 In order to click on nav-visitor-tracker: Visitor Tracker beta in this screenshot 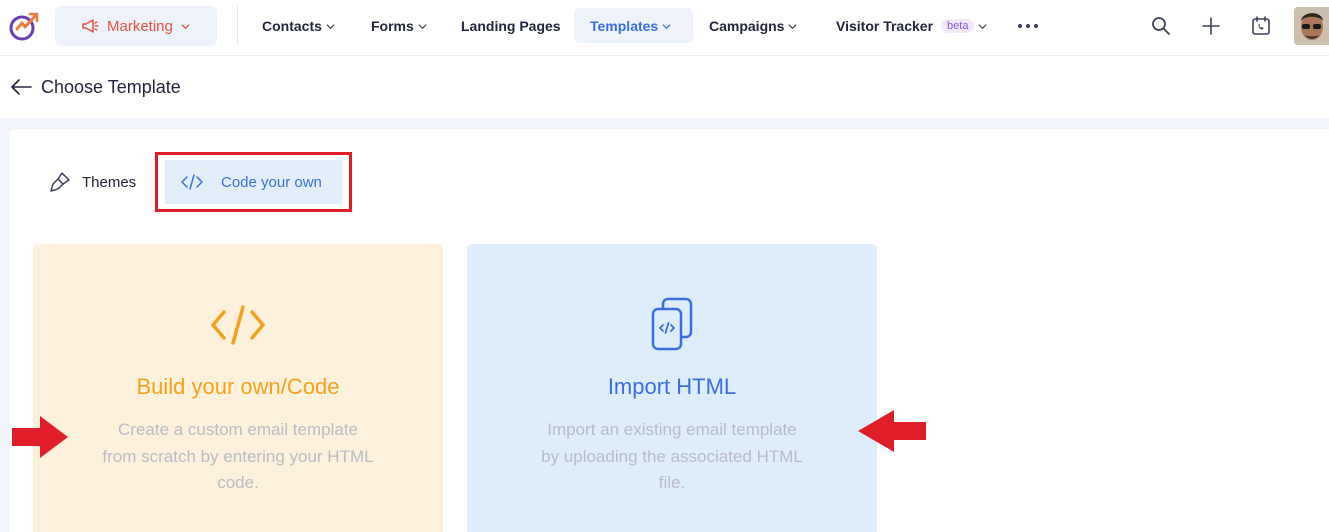, I will do `click(911, 25)`.